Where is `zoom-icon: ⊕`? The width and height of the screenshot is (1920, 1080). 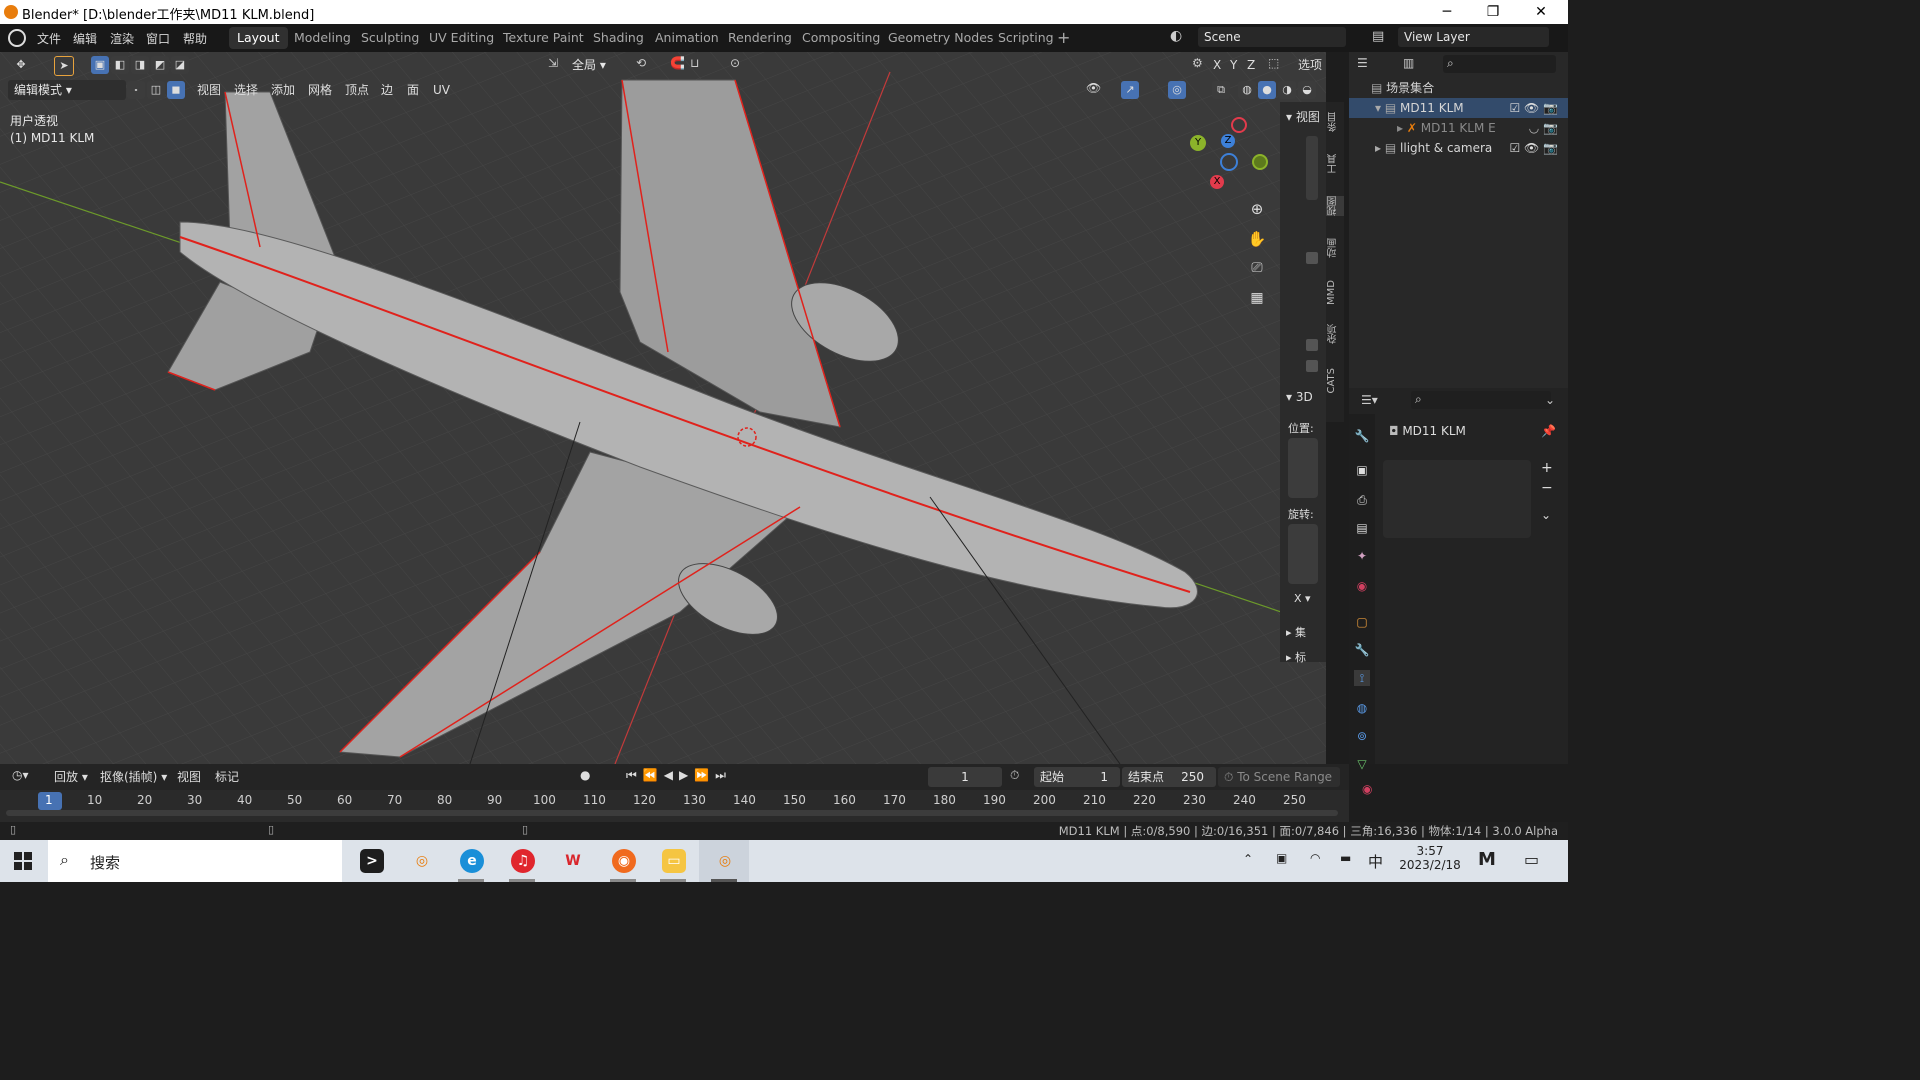 zoom-icon: ⊕ is located at coordinates (1257, 211).